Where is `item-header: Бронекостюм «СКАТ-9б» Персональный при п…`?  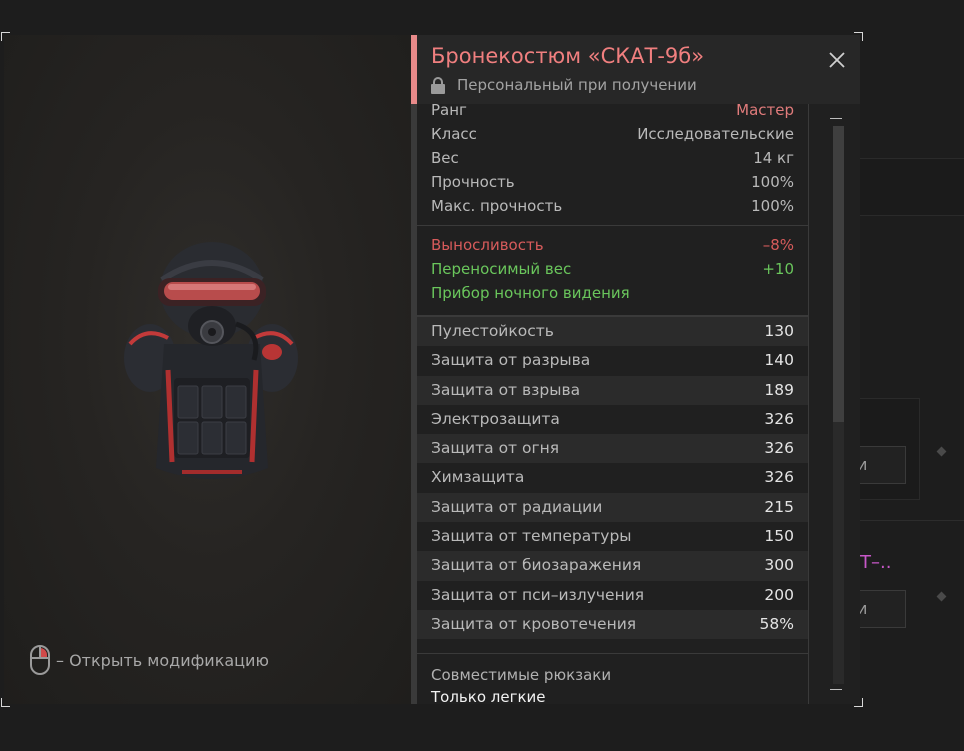
item-header: Бронекостюм «СКАТ-9б» Персональный при п… is located at coordinates (635, 70).